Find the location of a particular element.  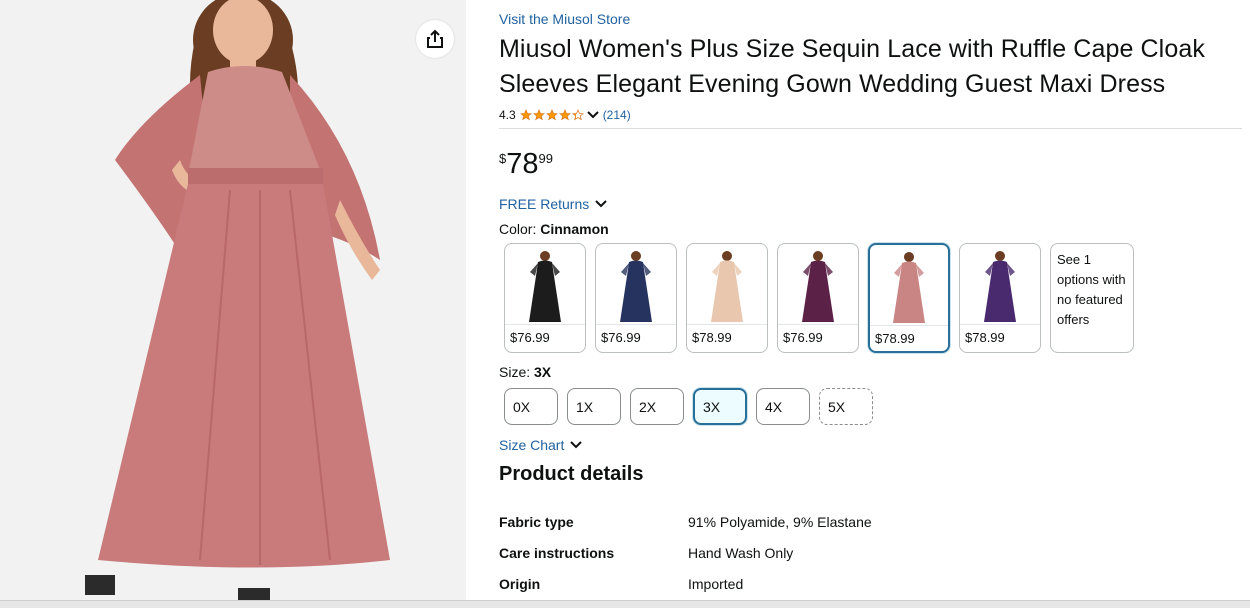

horizontal-scrollbar is located at coordinates (625, 604).